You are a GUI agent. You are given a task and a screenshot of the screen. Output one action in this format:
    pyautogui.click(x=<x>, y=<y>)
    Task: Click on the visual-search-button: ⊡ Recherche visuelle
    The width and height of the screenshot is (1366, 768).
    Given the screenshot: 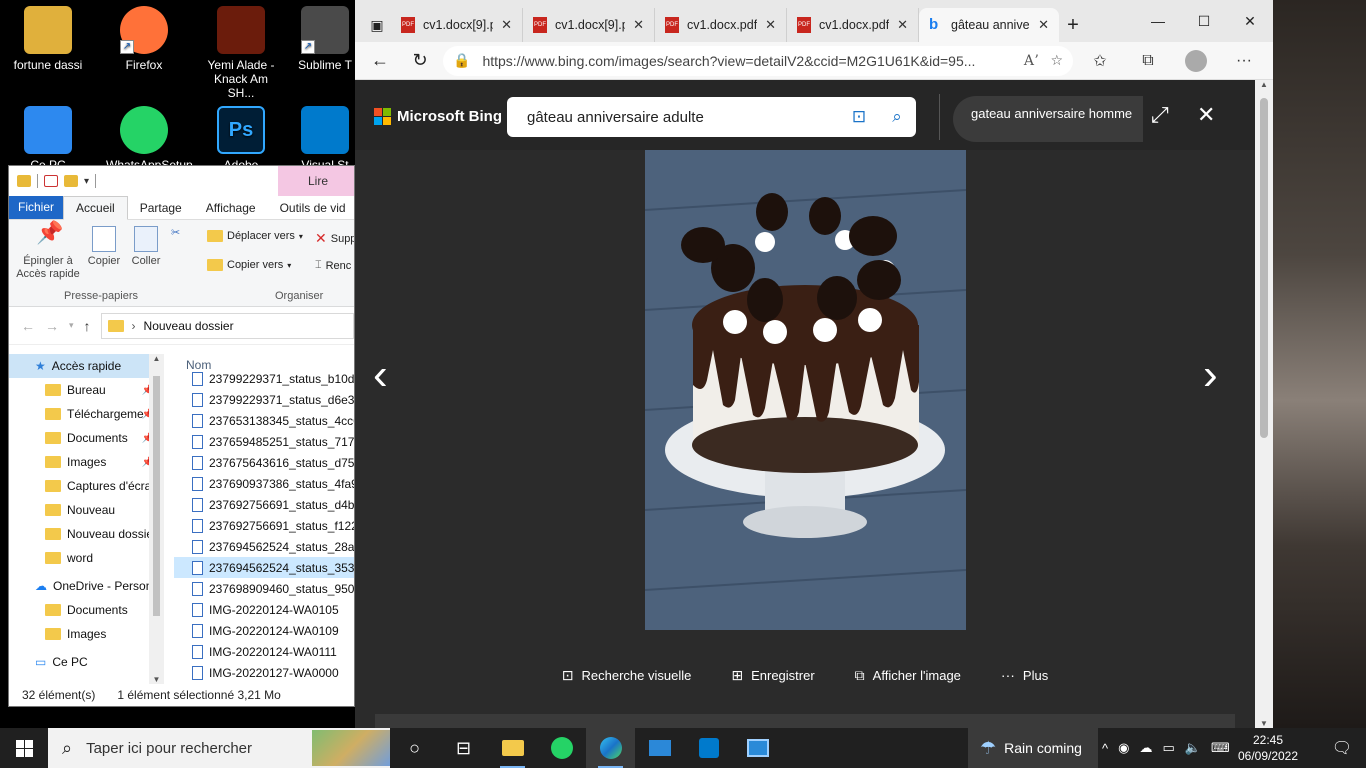 What is the action you would take?
    pyautogui.click(x=627, y=675)
    